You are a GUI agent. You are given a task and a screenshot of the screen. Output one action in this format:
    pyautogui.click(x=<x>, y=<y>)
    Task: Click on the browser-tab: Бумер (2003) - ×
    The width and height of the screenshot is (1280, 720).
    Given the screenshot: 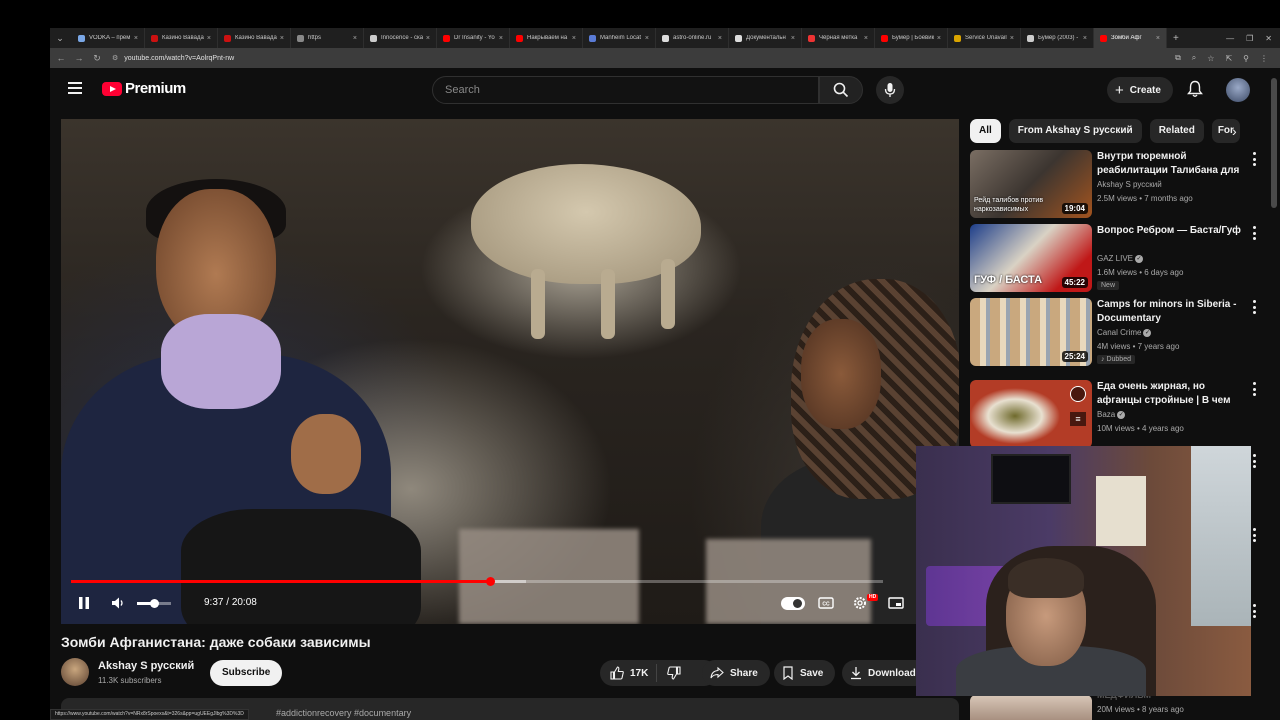 What is the action you would take?
    pyautogui.click(x=1057, y=38)
    